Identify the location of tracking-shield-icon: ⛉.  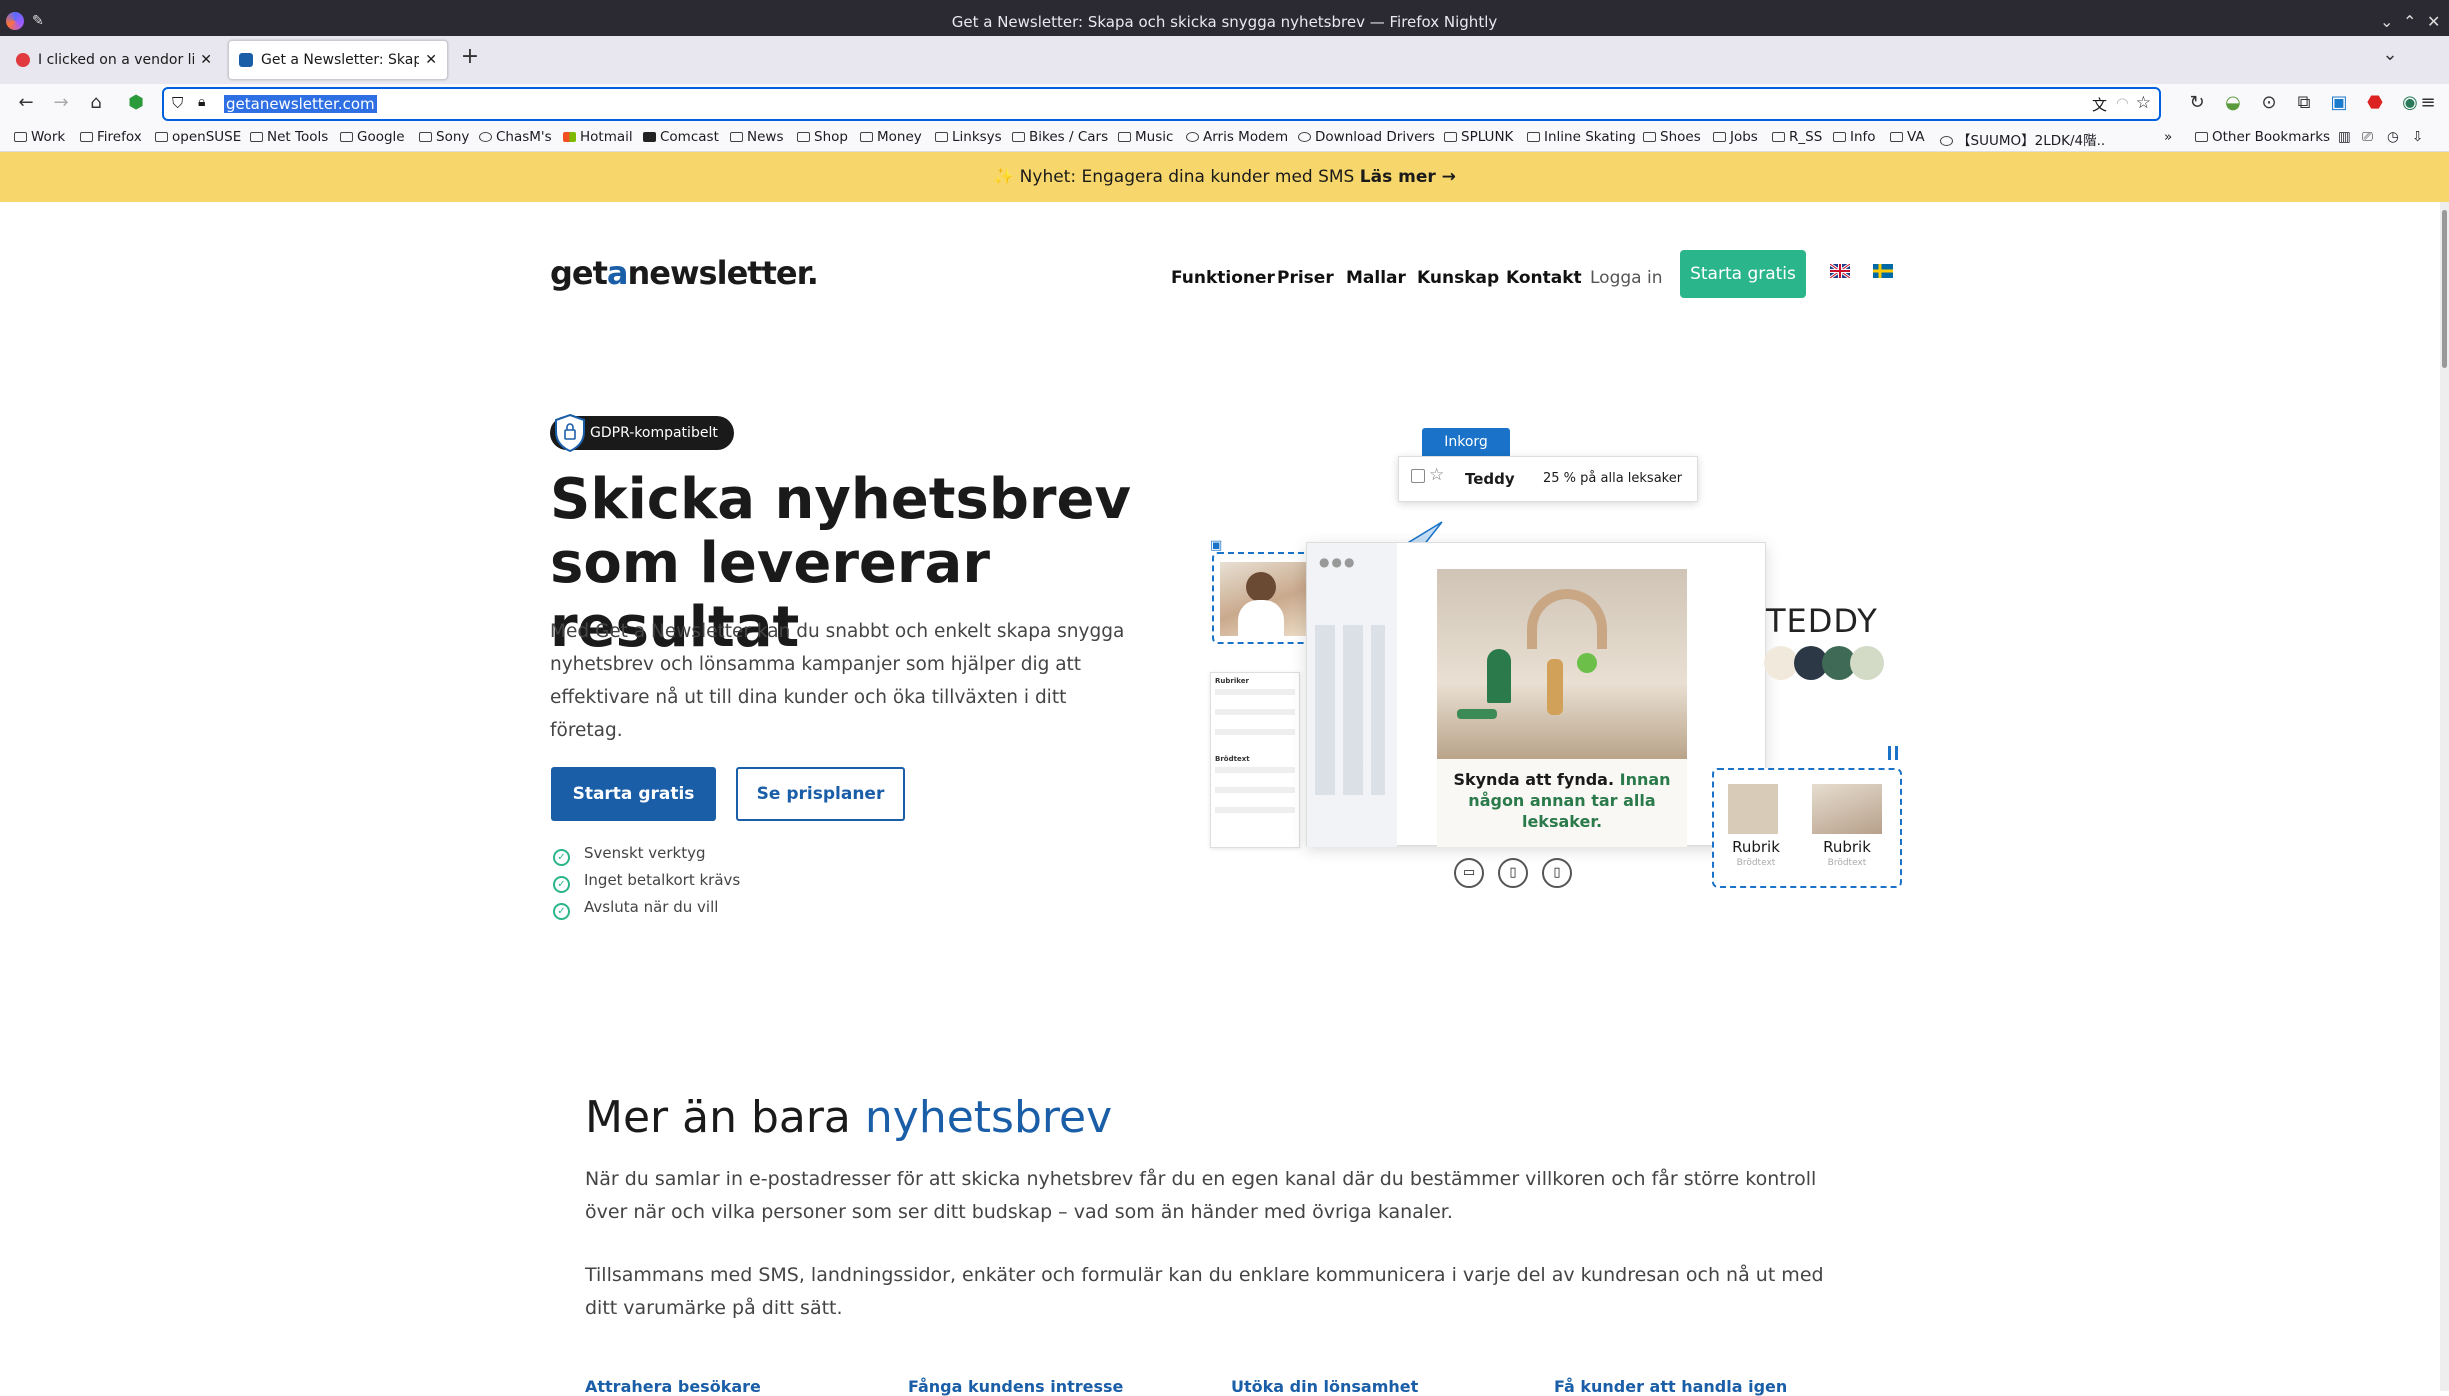
(177, 103).